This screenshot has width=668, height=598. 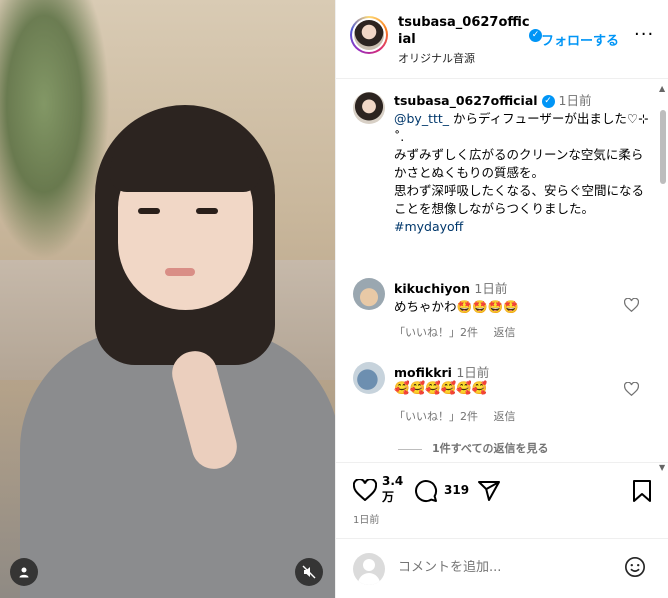 What do you see at coordinates (432, 288) in the screenshot?
I see `comment-username-text: kikuchiyon` at bounding box center [432, 288].